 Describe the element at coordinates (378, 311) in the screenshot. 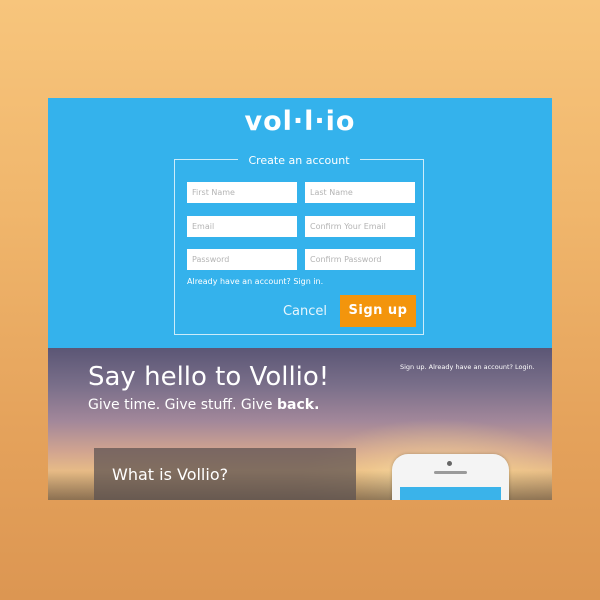

I see `signup-button: Sign up` at that location.